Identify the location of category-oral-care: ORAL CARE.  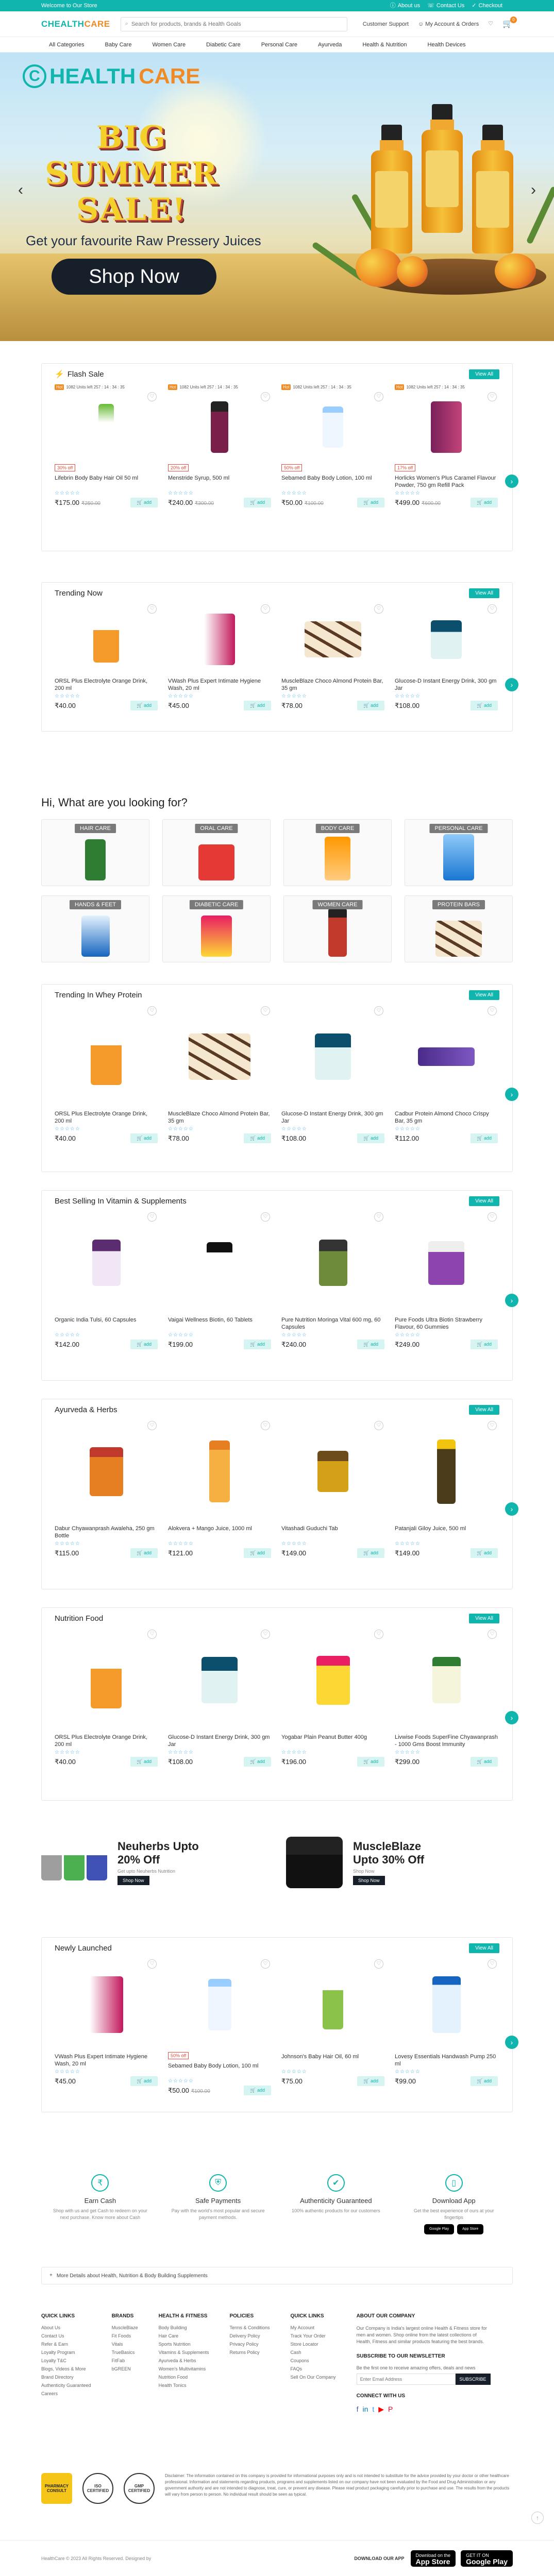
(217, 852).